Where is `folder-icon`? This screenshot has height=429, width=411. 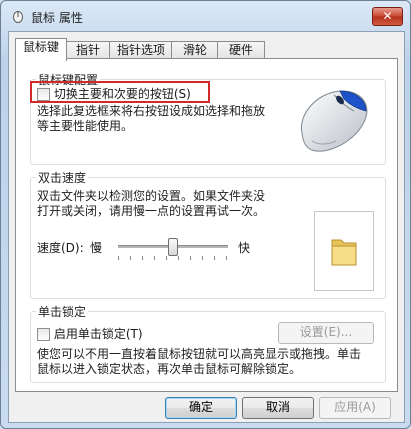 folder-icon is located at coordinates (344, 251).